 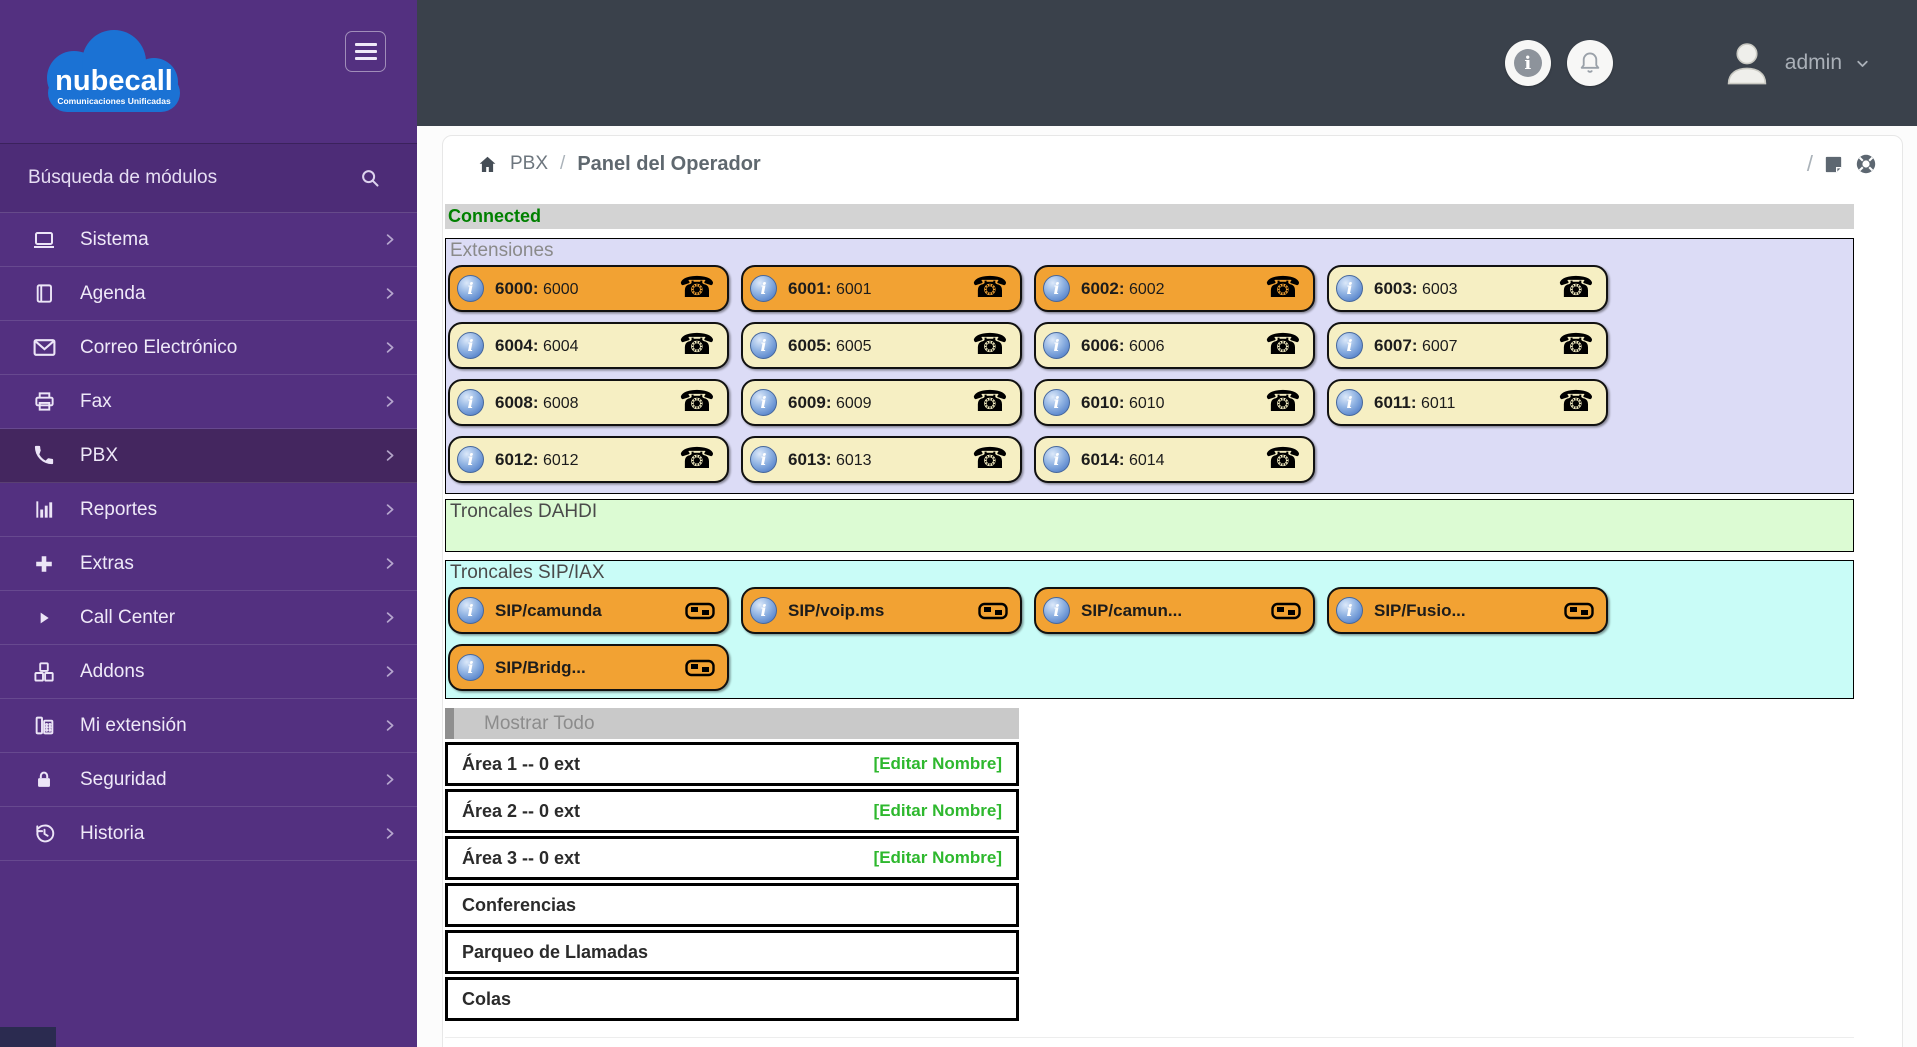 What do you see at coordinates (208, 178) in the screenshot?
I see `module-search-input: Búsqueda de módulos` at bounding box center [208, 178].